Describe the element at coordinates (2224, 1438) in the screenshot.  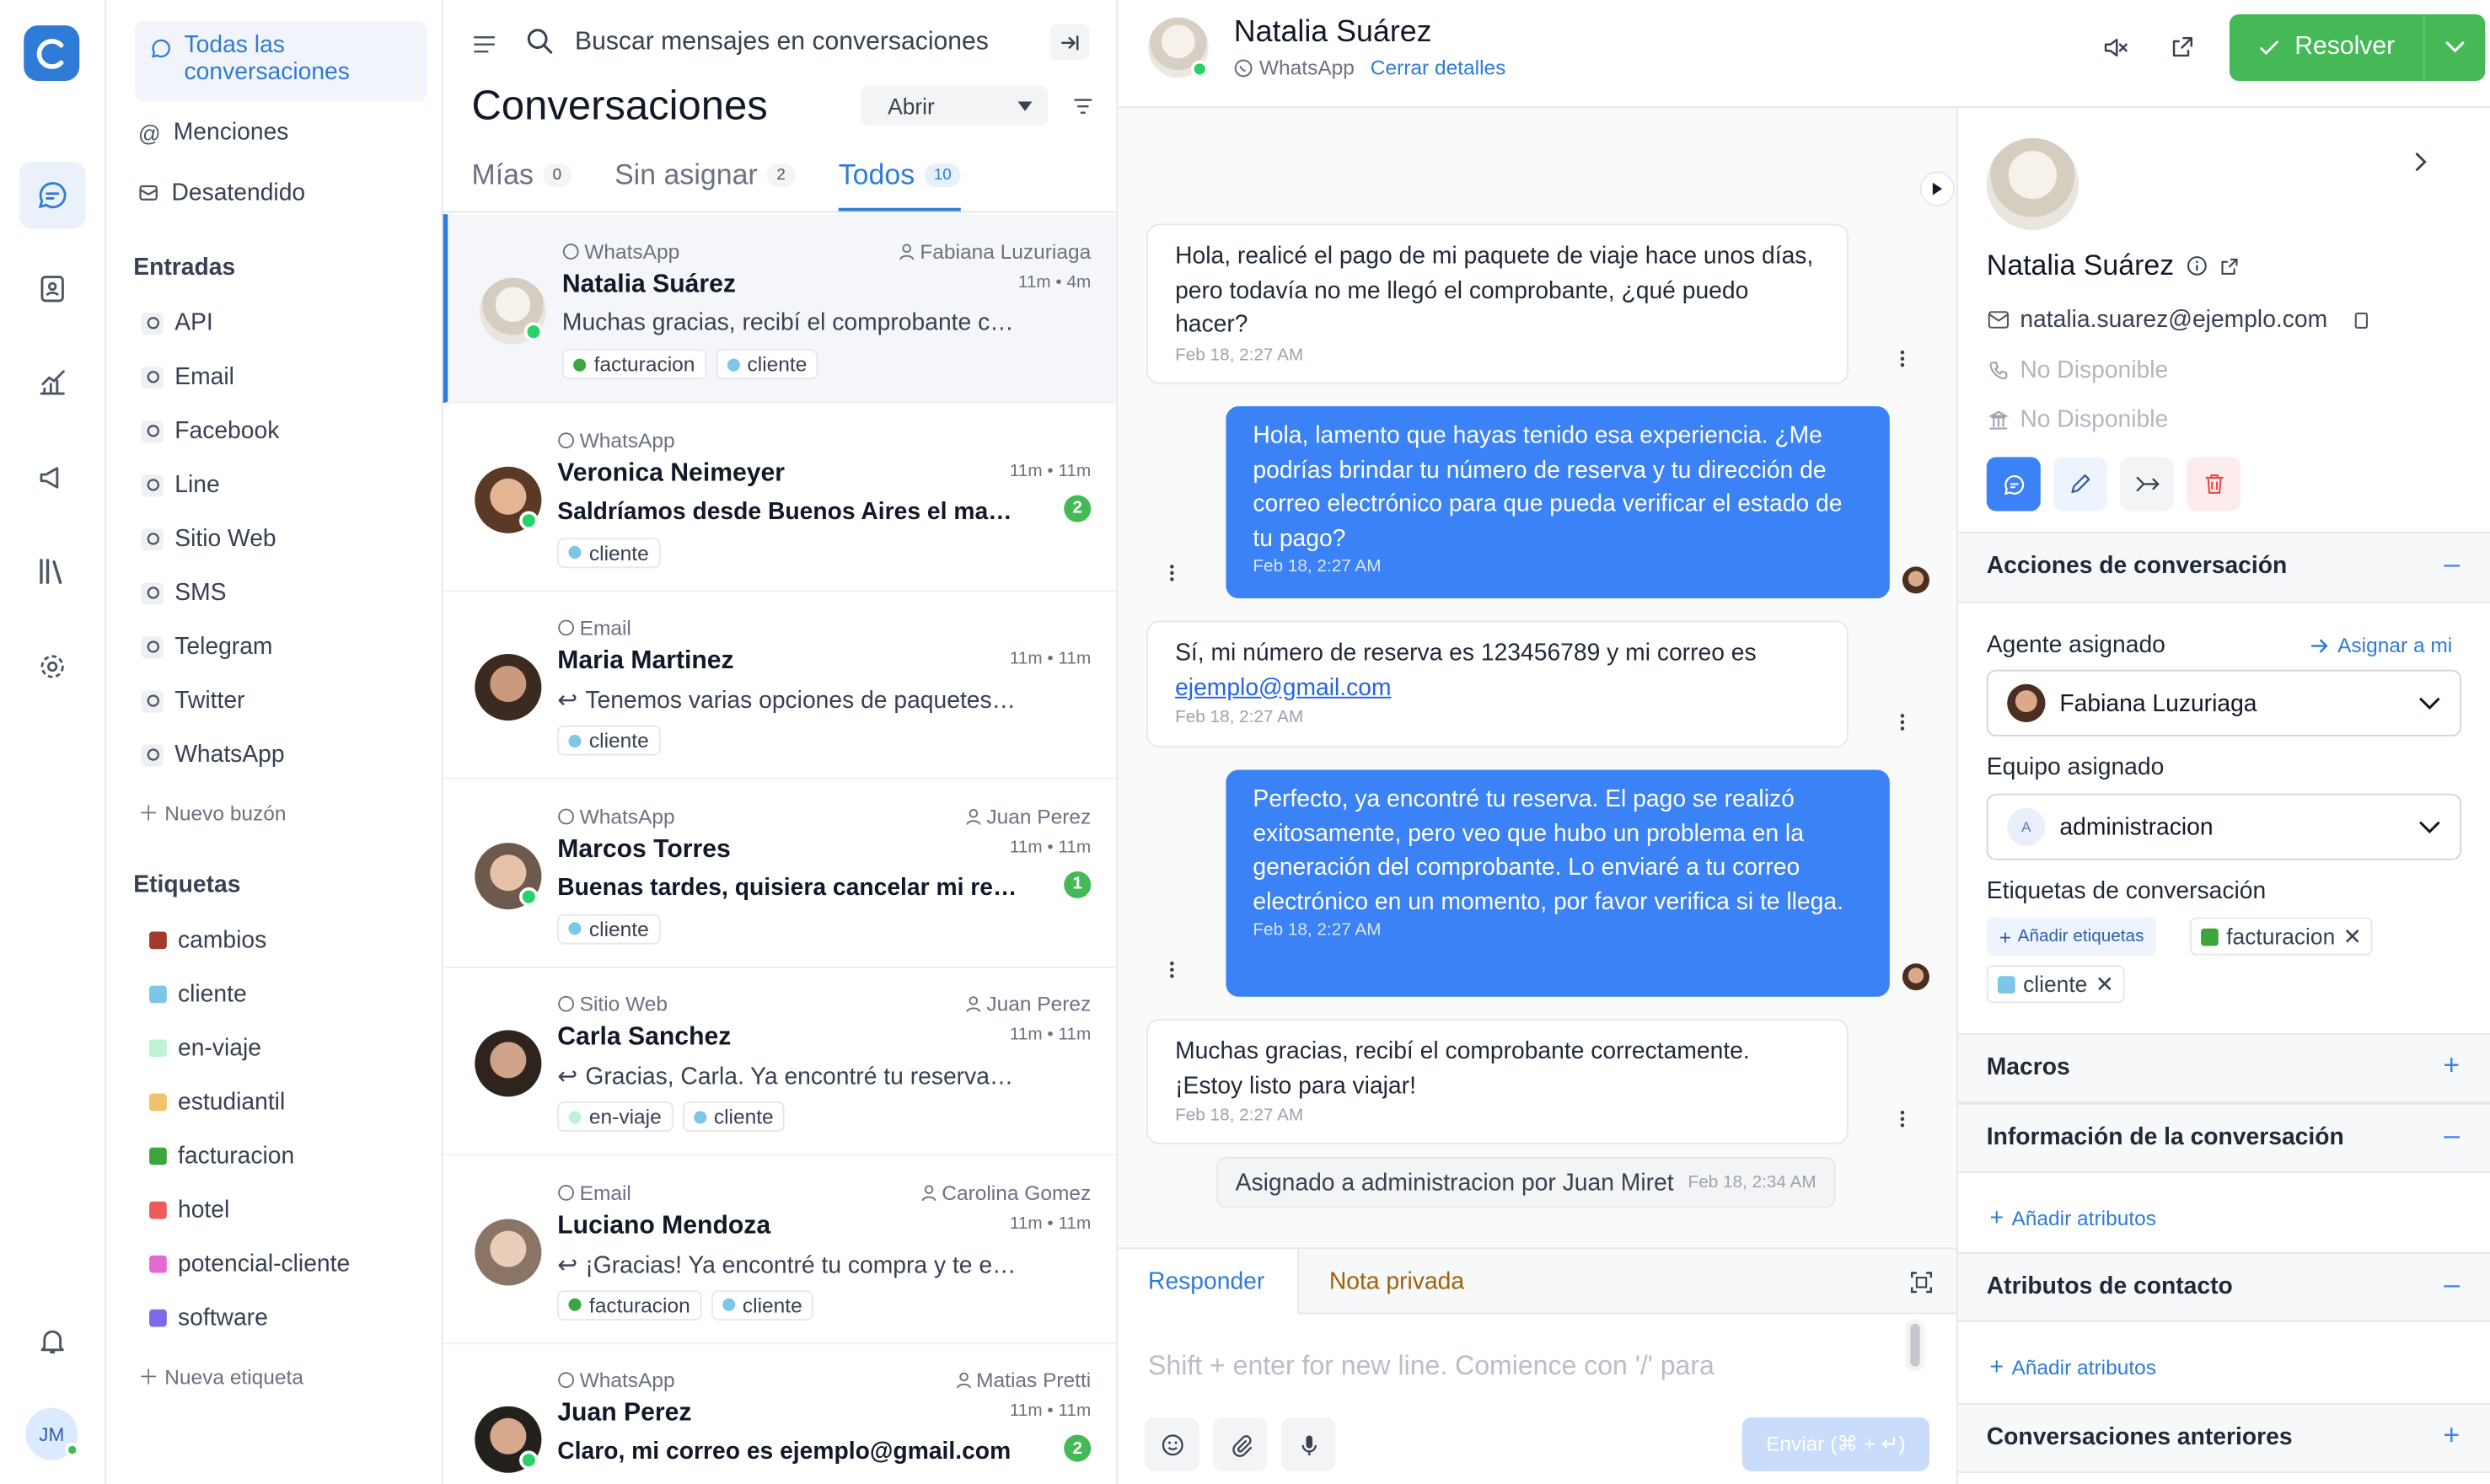
I see `section-previous-conversations: Conversaciones anteriores +` at that location.